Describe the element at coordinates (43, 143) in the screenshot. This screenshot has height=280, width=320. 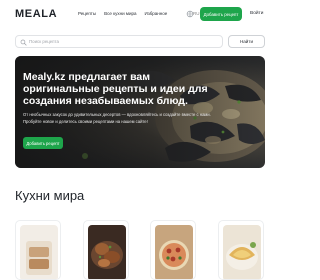
I see `hero-add-recipe-button: Добавить рецепт` at that location.